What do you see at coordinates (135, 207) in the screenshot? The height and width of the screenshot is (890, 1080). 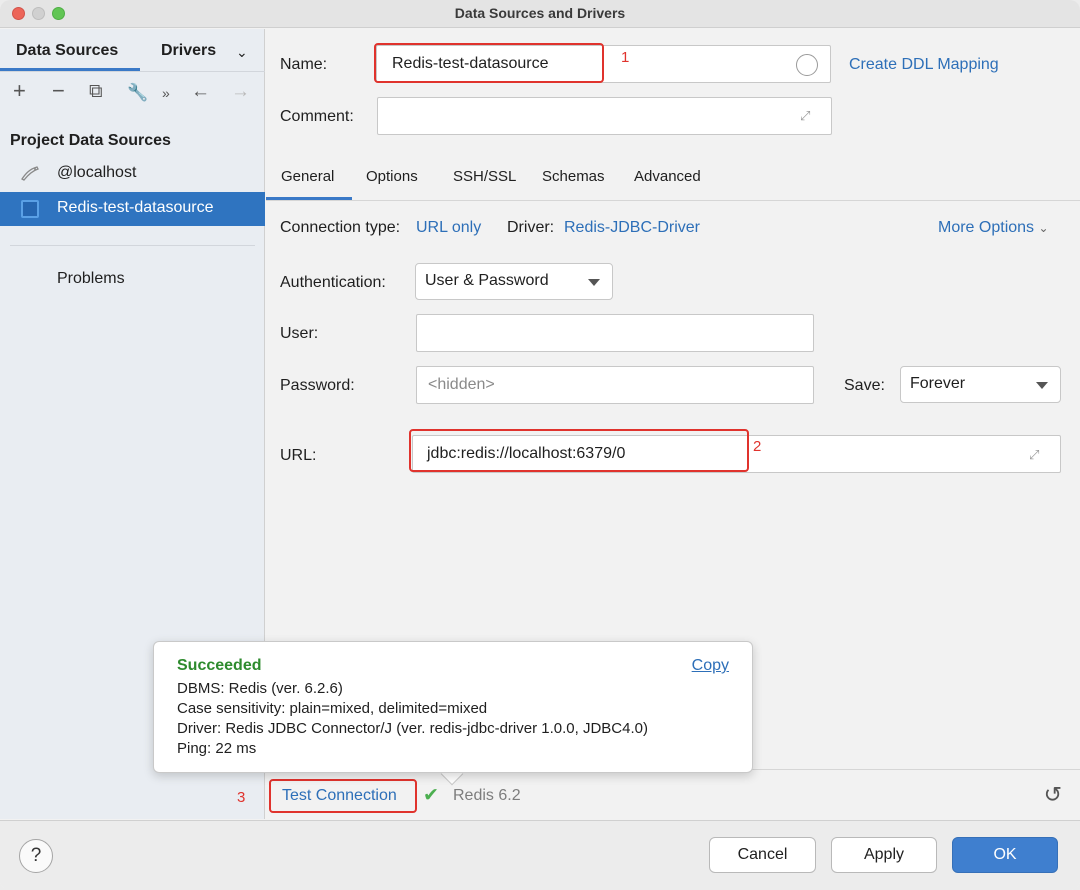 I see `sidebar-item-label: Redis-test-datasource` at bounding box center [135, 207].